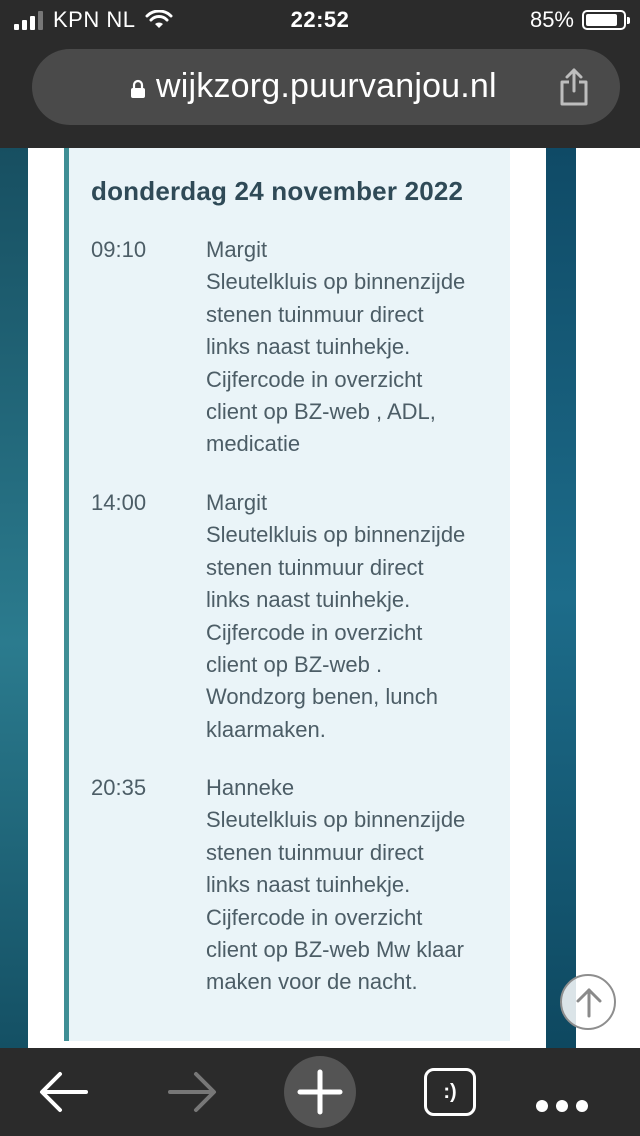 The height and width of the screenshot is (1136, 640). What do you see at coordinates (64, 1092) in the screenshot?
I see `arrow-left-icon` at bounding box center [64, 1092].